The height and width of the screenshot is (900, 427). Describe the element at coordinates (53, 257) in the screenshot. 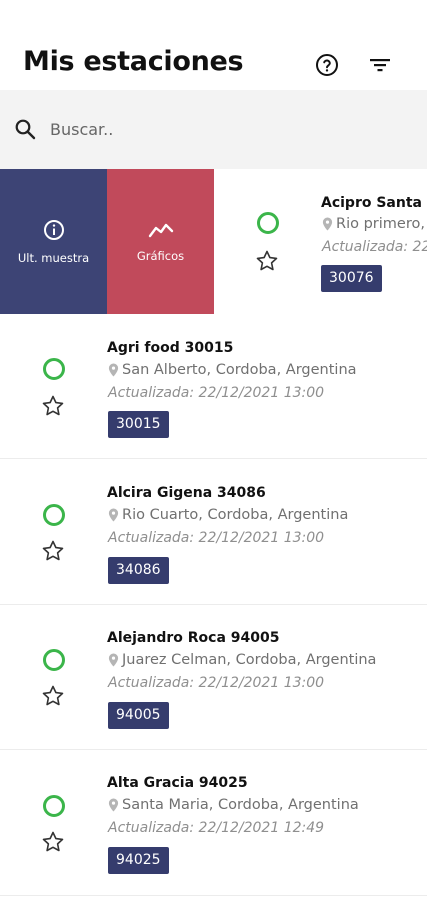

I see `last-sample-label: Ult. muestra` at that location.